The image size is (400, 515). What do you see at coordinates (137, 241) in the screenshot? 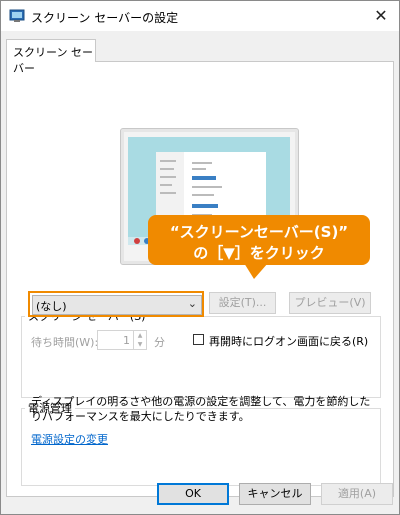
I see `preview-taskbar-icon` at bounding box center [137, 241].